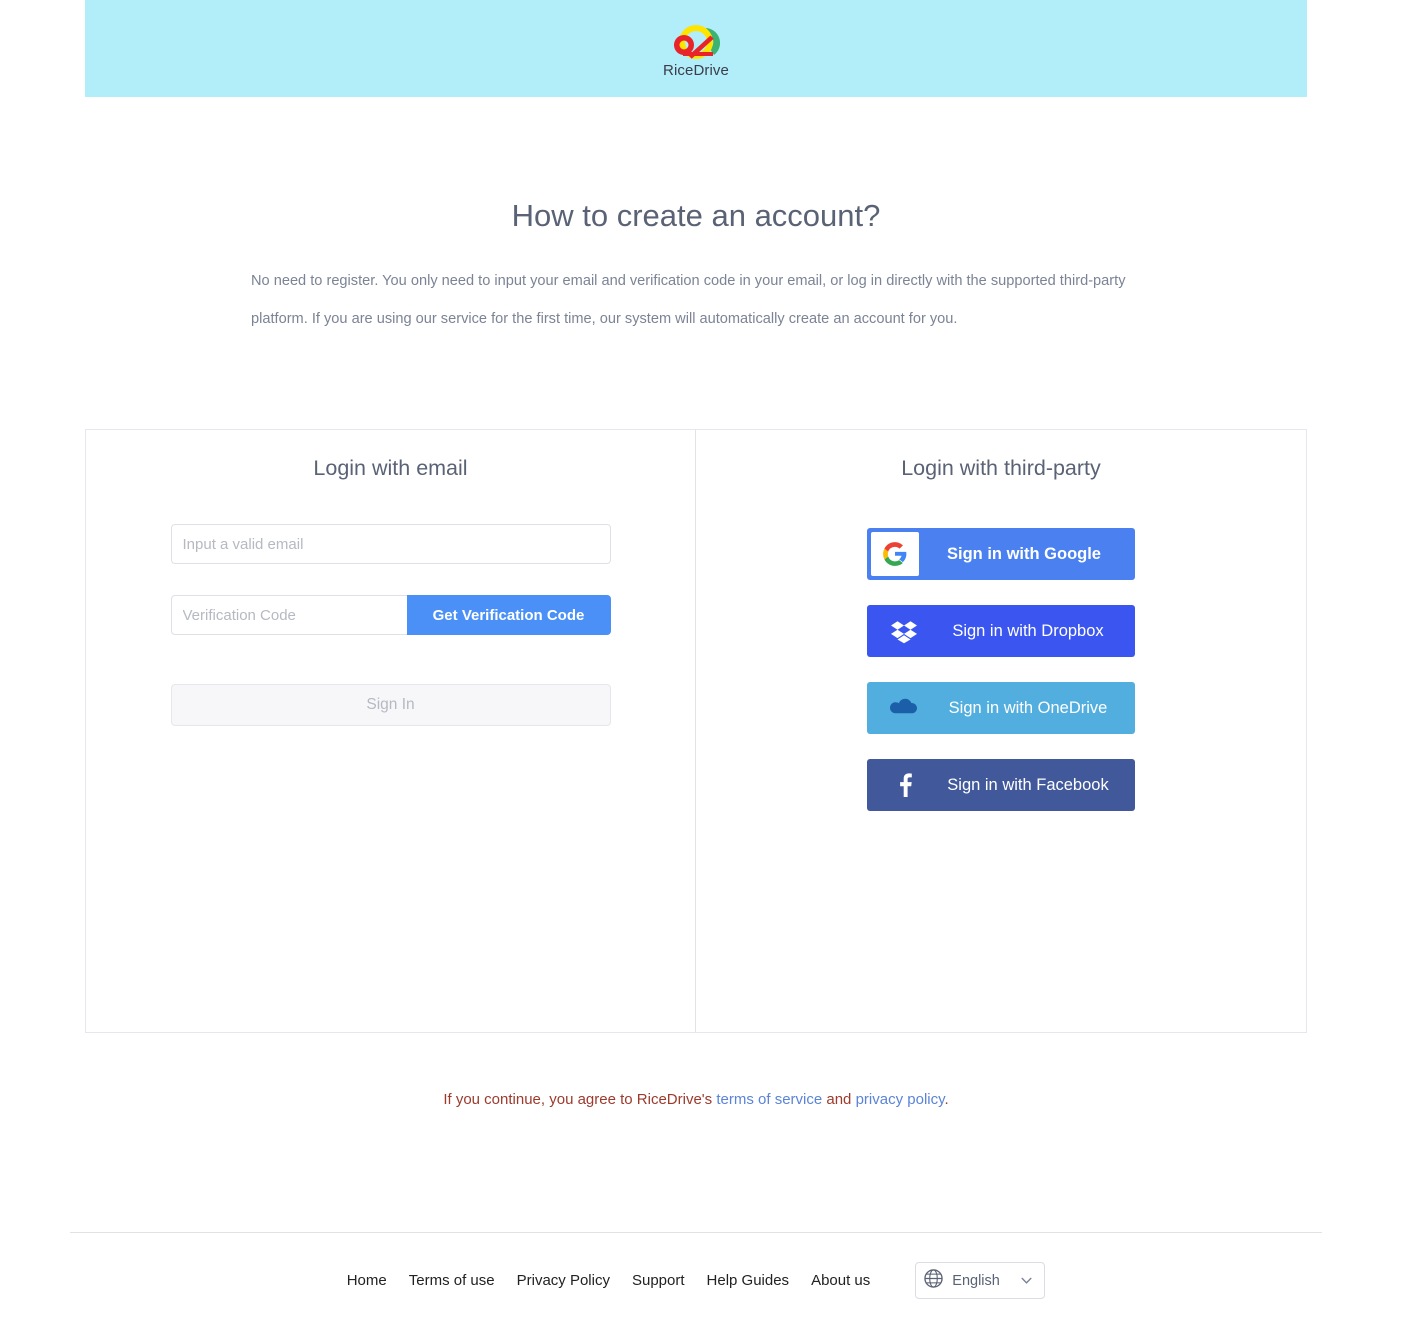  Describe the element at coordinates (390, 468) in the screenshot. I see `email-login-heading: Login with email` at that location.